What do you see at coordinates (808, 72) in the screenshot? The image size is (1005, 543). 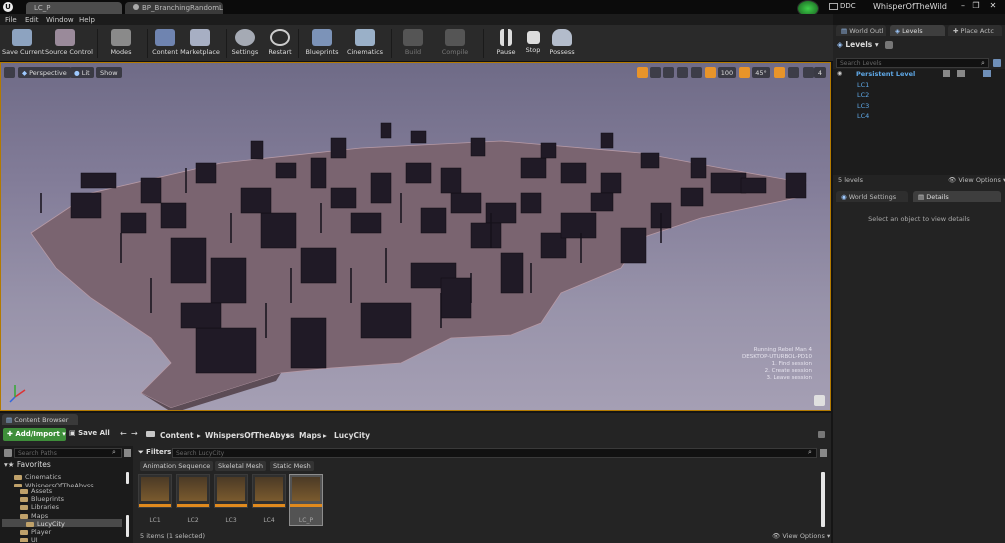 I see `camera-speed-icon` at bounding box center [808, 72].